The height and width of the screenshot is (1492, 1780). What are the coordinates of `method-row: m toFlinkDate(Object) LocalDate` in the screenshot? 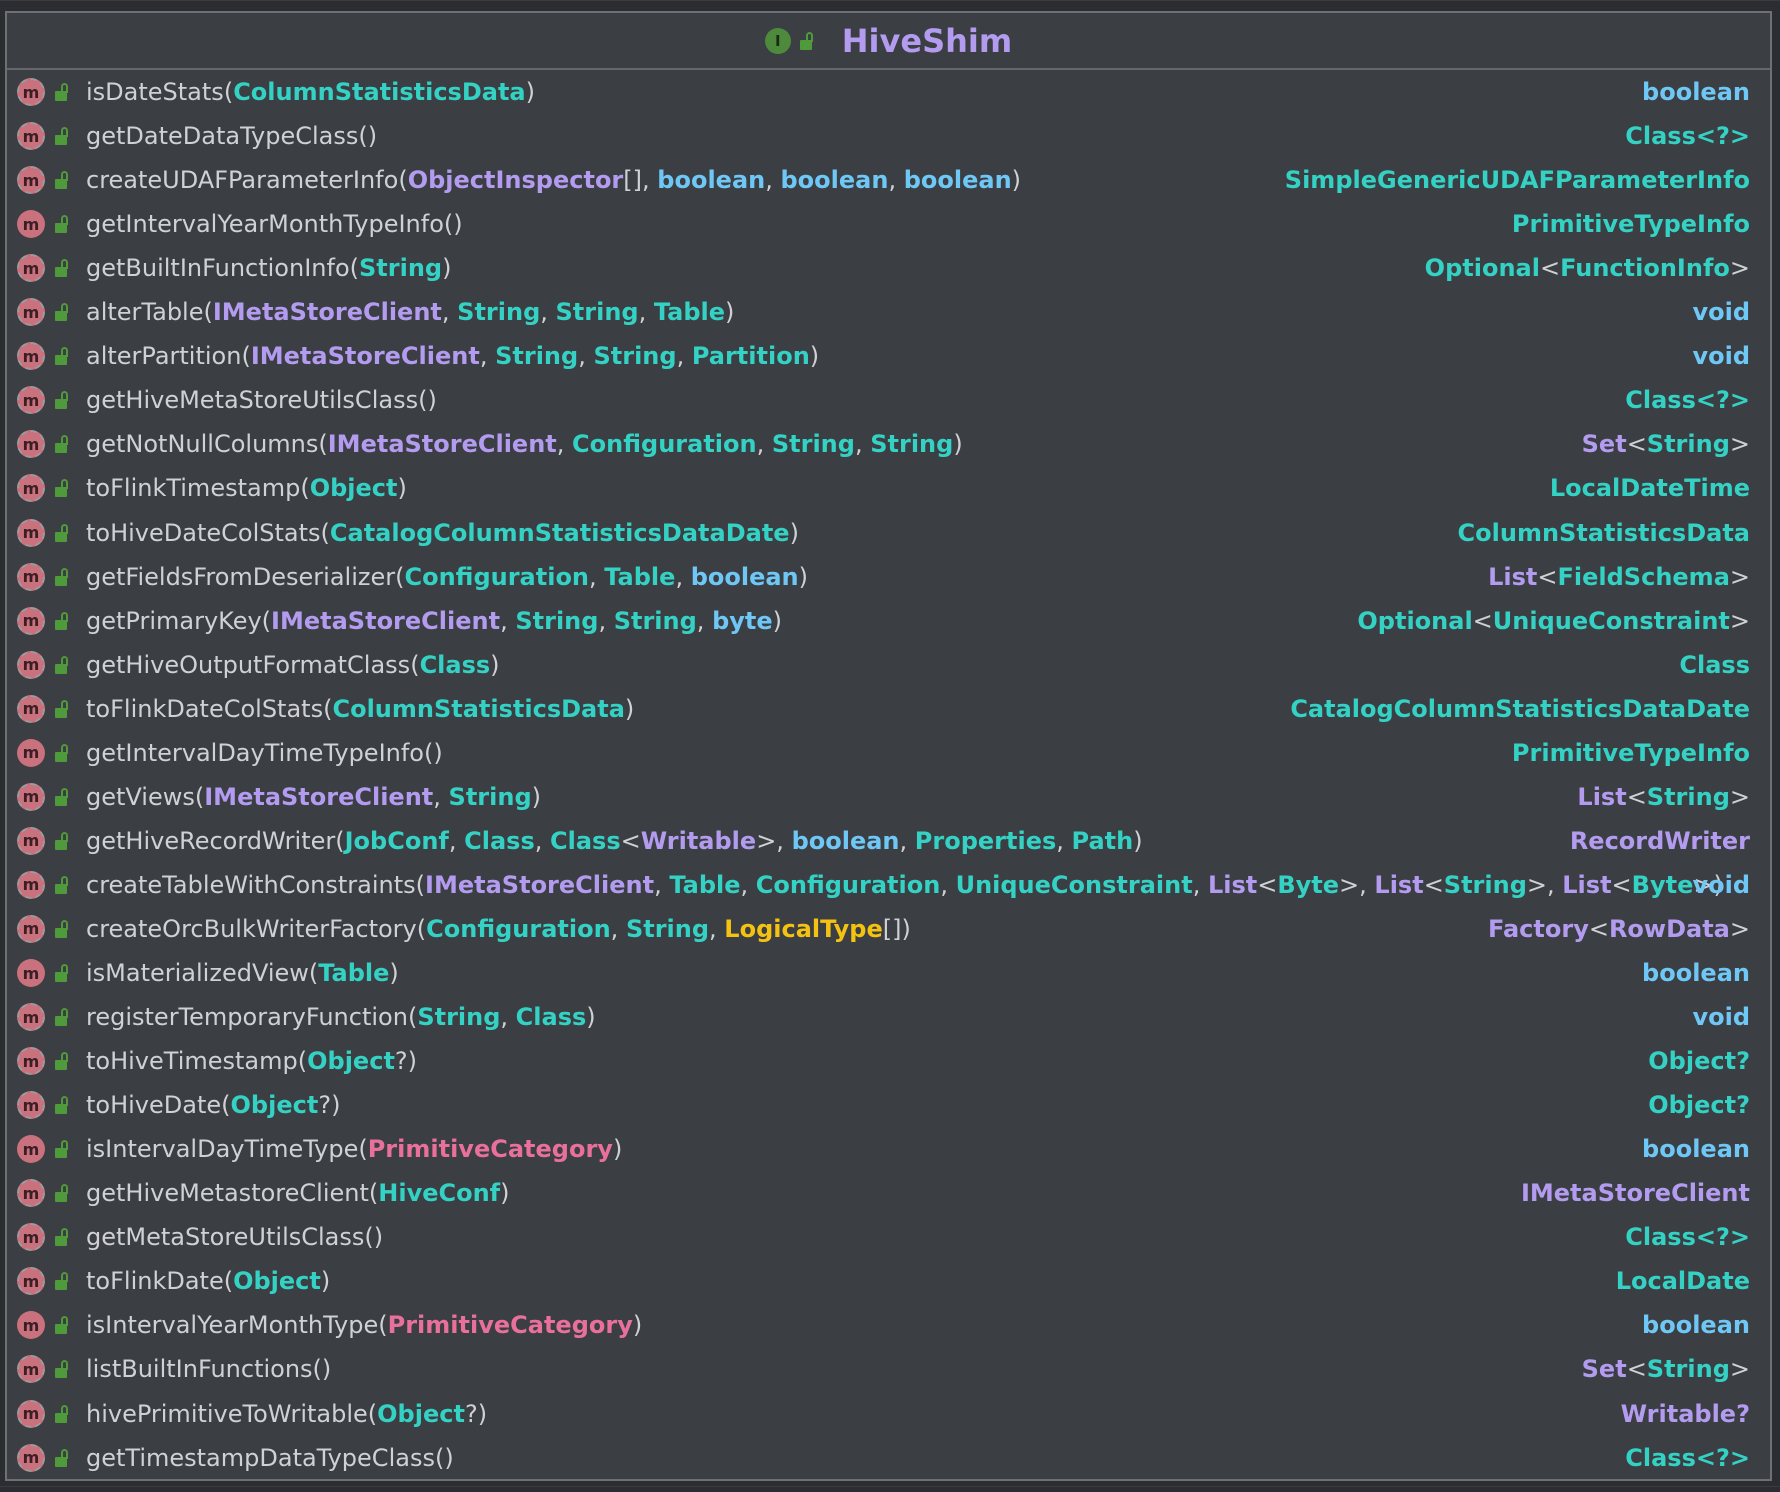 It's located at (888, 1281).